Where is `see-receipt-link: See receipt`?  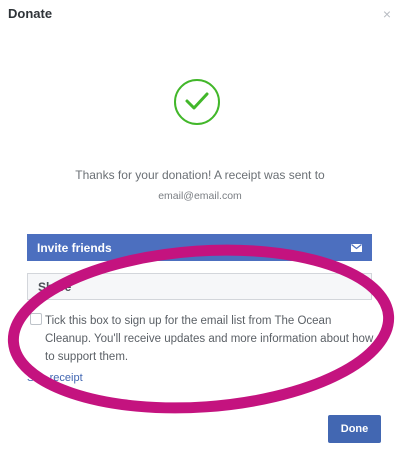 see-receipt-link: See receipt is located at coordinates (55, 378).